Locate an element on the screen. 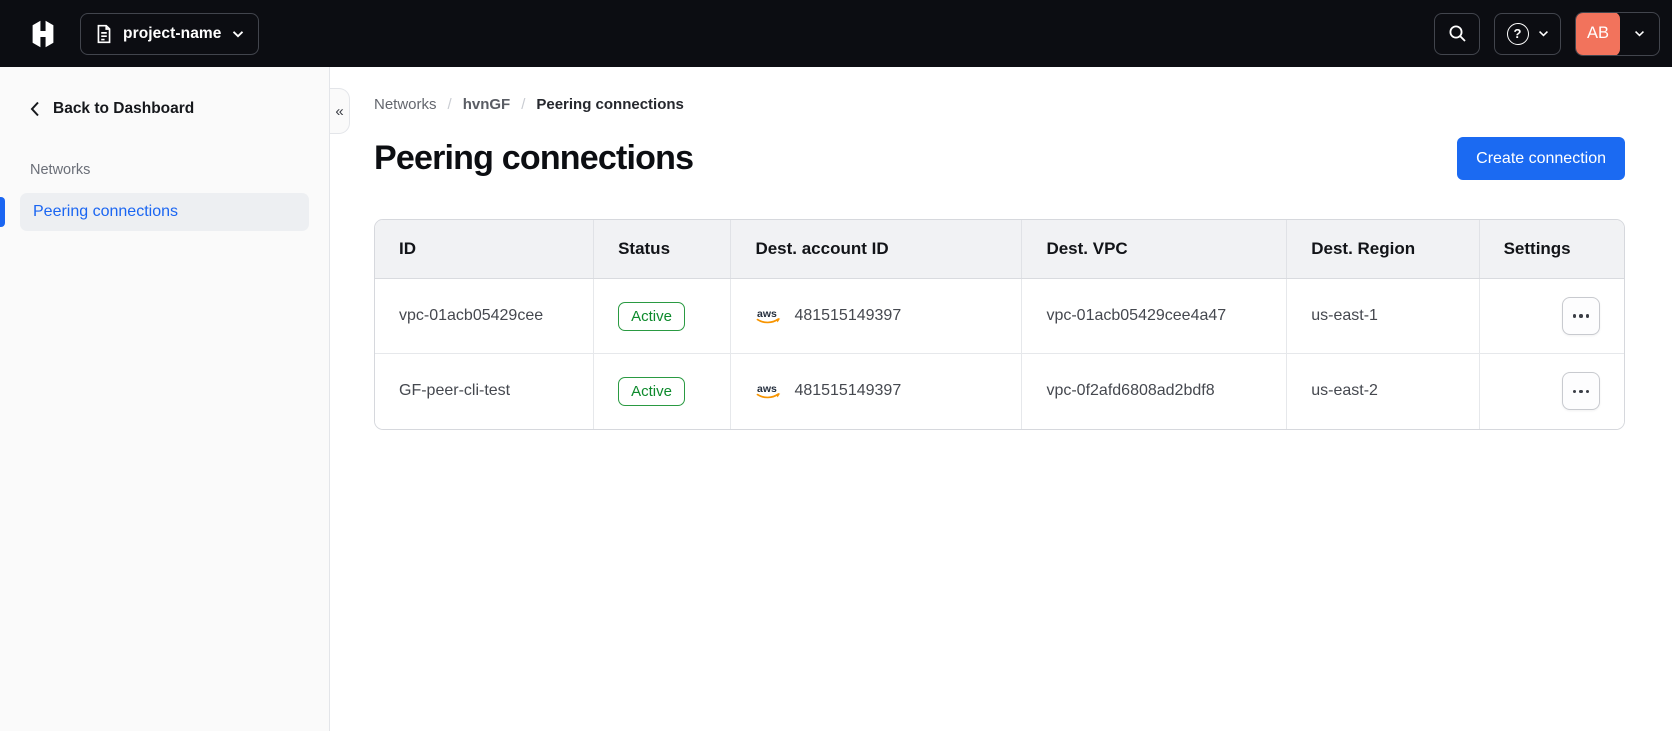 The image size is (1672, 731). cell-dest-region: us-east-2 is located at coordinates (1383, 391).